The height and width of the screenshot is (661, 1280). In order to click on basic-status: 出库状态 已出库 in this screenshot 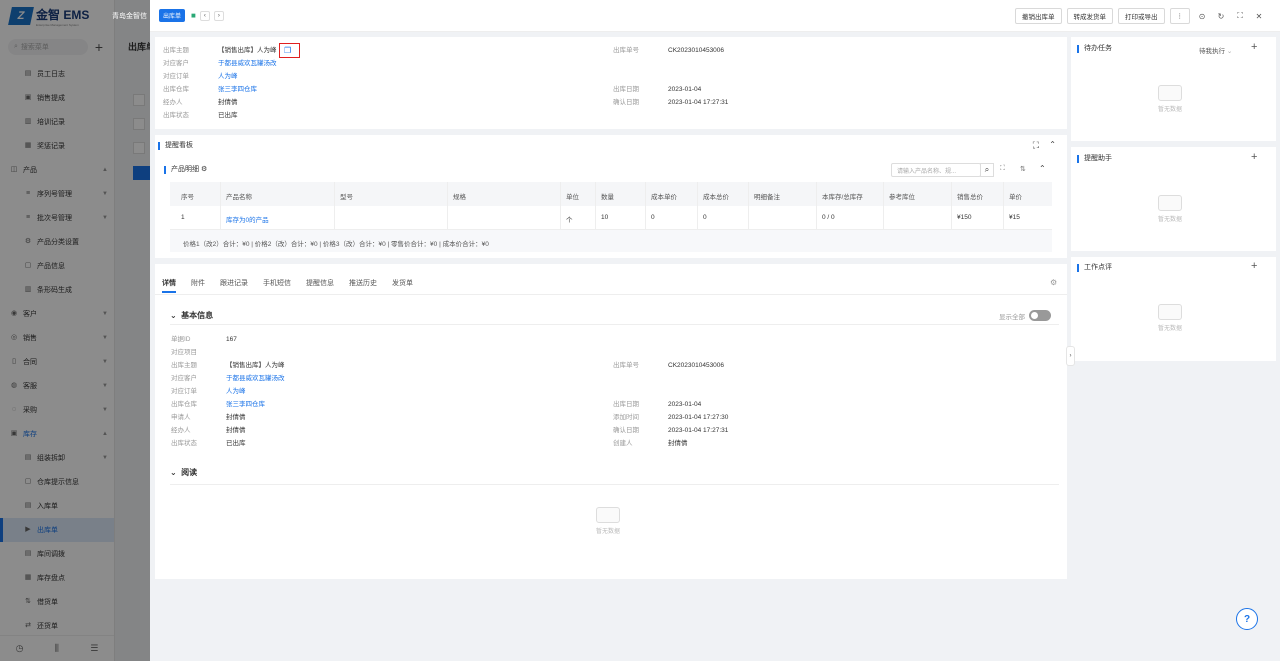, I will do `click(208, 444)`.